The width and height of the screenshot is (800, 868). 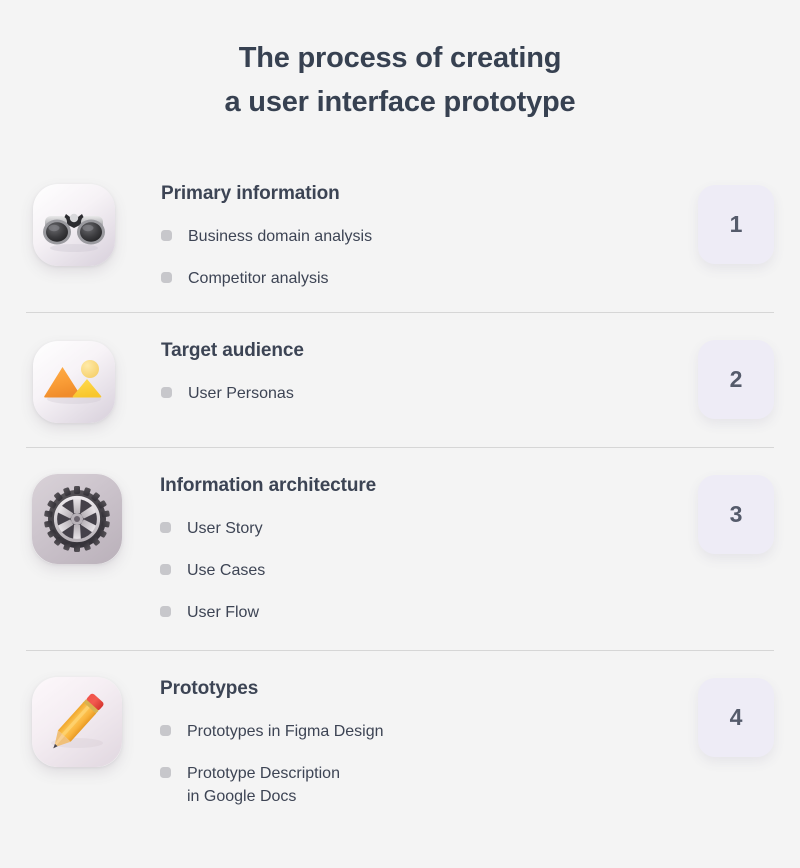 What do you see at coordinates (268, 485) in the screenshot?
I see `step-heading: Information architecture` at bounding box center [268, 485].